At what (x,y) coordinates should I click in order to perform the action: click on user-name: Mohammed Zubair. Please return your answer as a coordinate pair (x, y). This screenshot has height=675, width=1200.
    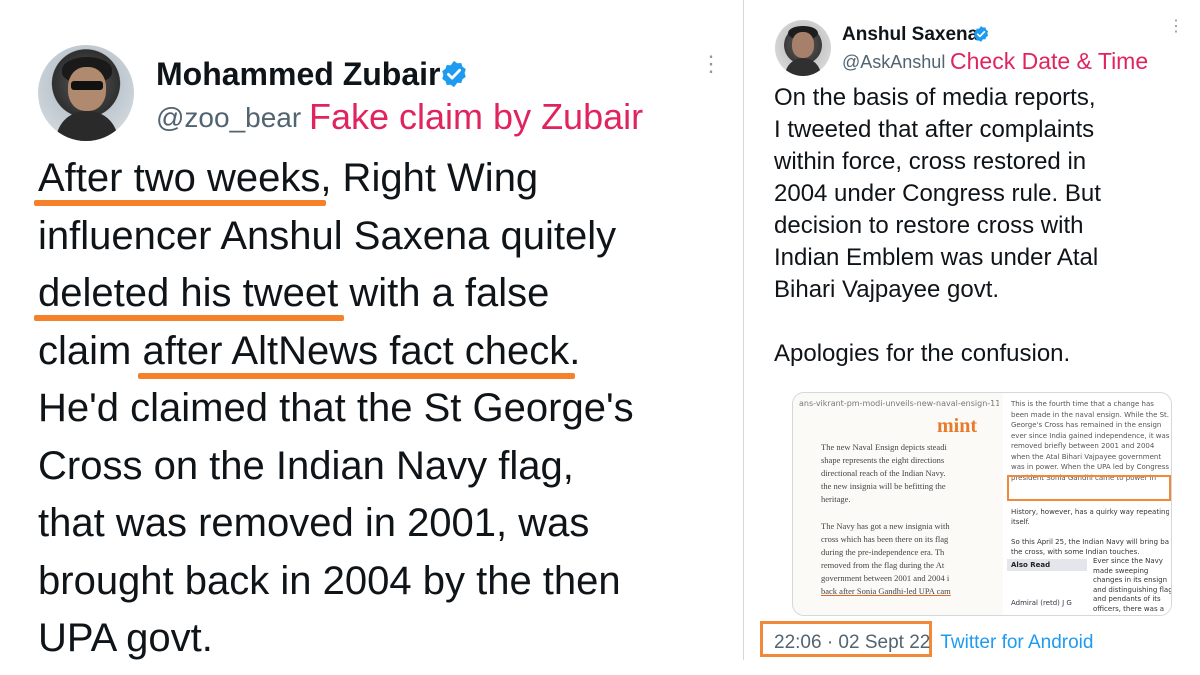
    Looking at the image, I should click on (298, 74).